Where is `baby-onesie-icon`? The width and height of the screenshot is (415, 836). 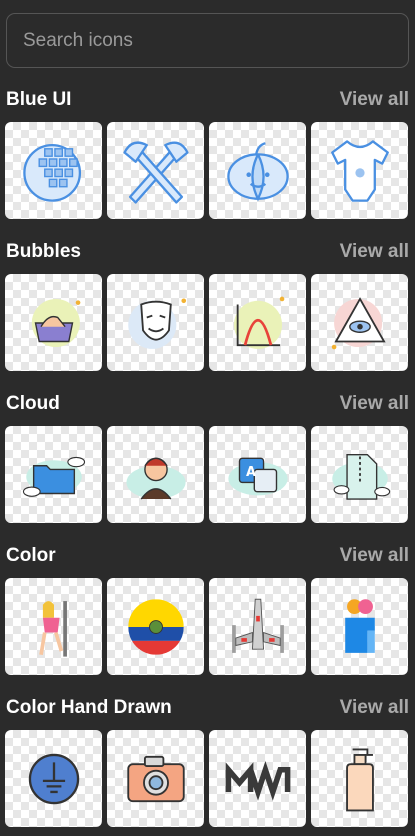
baby-onesie-icon is located at coordinates (359, 170).